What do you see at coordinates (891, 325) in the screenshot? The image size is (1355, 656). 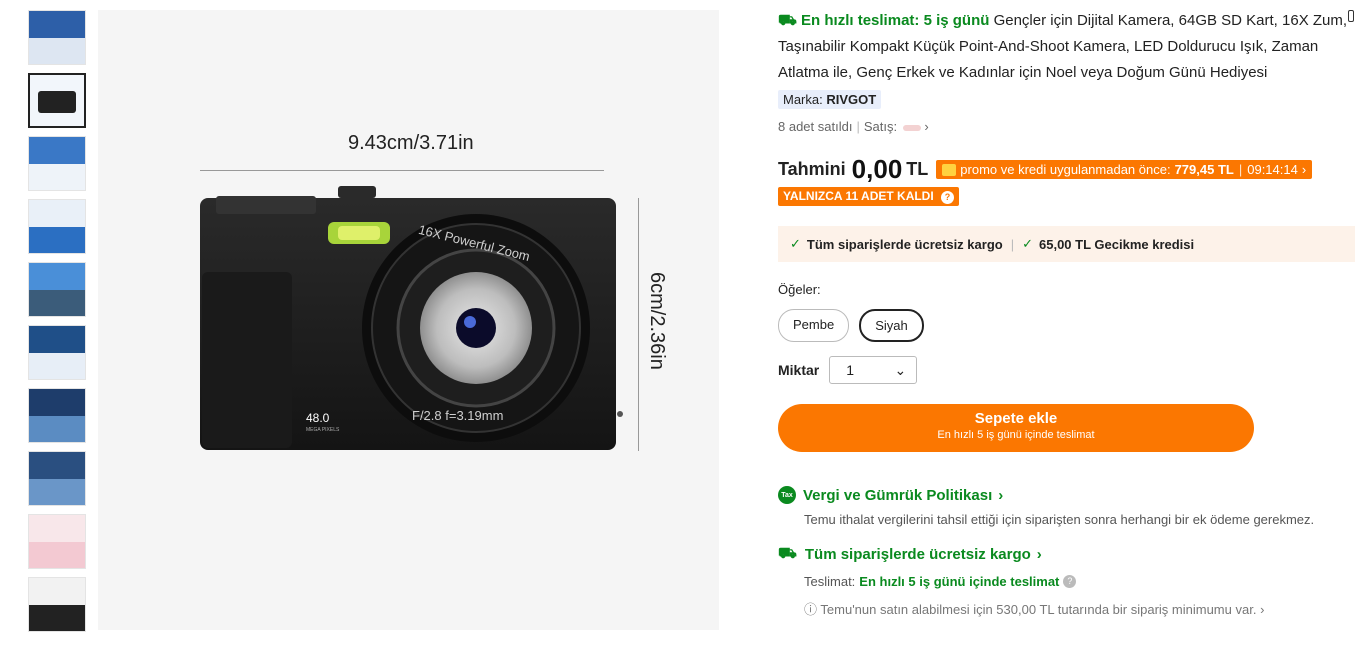 I see `option-siyah: Siyah` at bounding box center [891, 325].